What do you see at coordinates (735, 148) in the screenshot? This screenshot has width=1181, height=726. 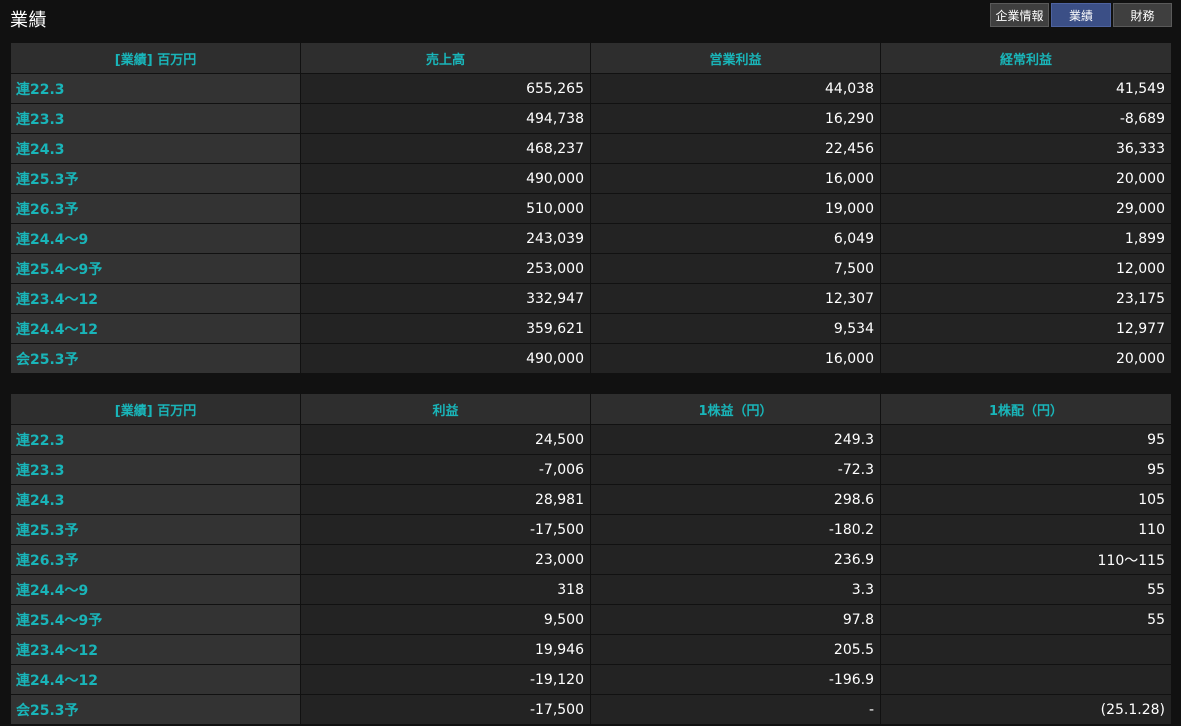 I see `row-value-2: 22,456` at bounding box center [735, 148].